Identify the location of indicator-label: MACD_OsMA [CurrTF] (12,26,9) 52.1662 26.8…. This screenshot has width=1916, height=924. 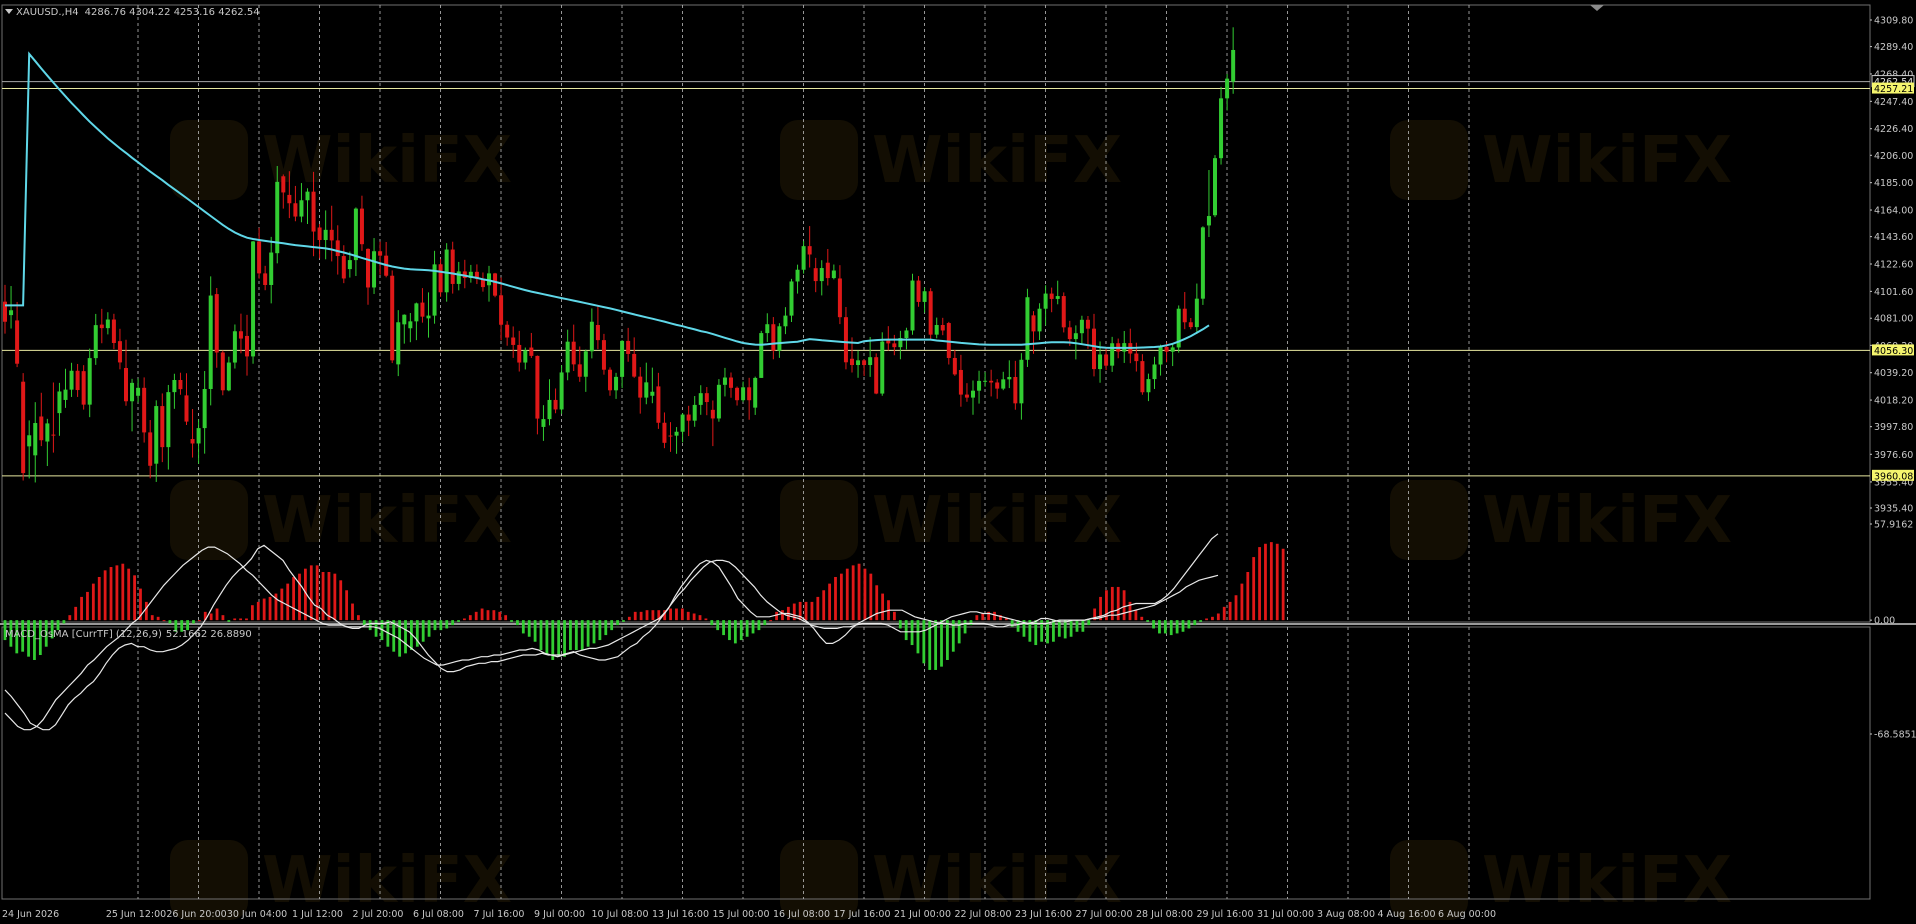
(128, 634).